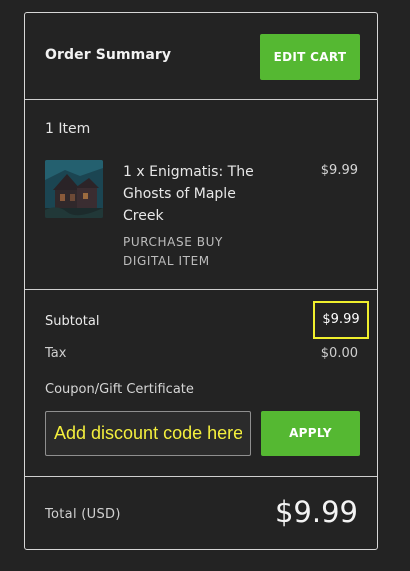  Describe the element at coordinates (108, 55) in the screenshot. I see `order-summary-title: Order Summary` at that location.